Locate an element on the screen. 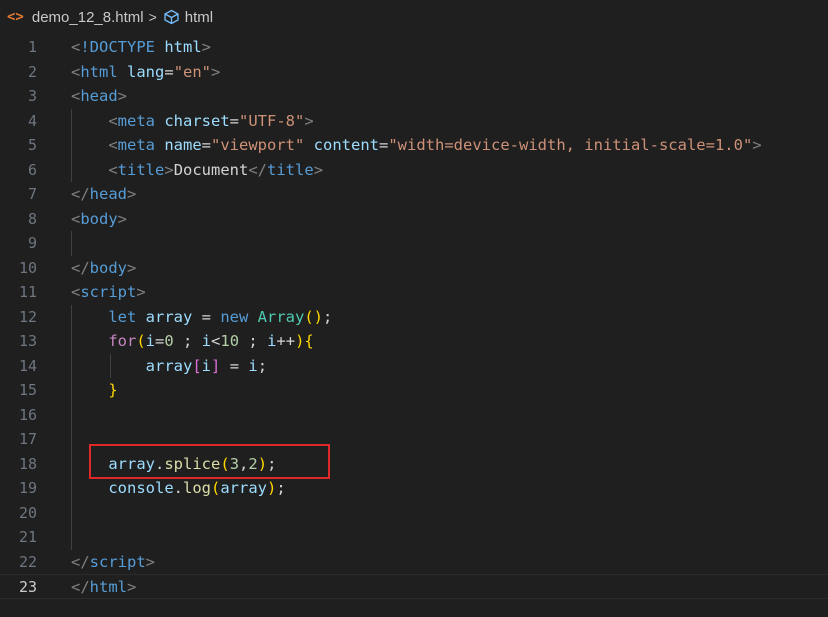 The height and width of the screenshot is (617, 828). code-line: 22 </script> is located at coordinates (414, 562).